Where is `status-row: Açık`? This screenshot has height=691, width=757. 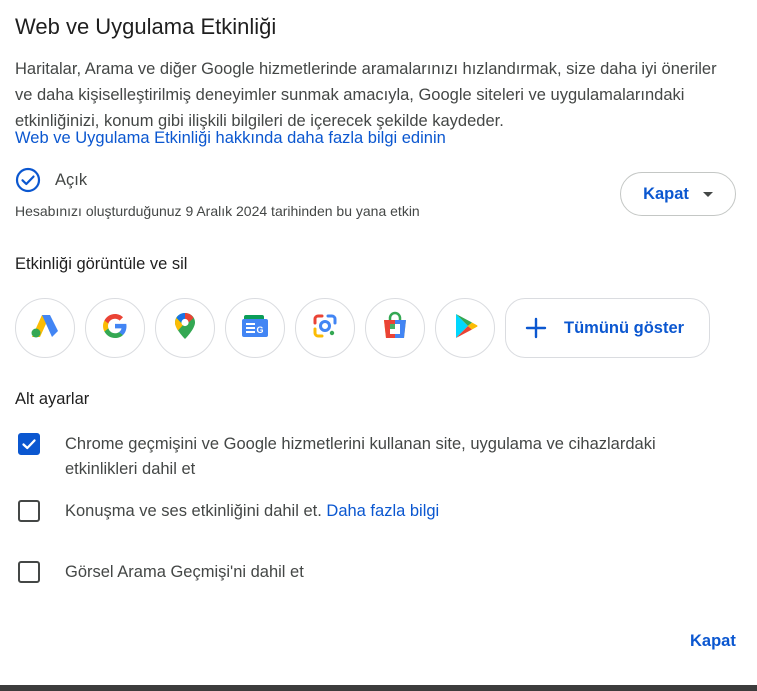 status-row: Açık is located at coordinates (51, 180).